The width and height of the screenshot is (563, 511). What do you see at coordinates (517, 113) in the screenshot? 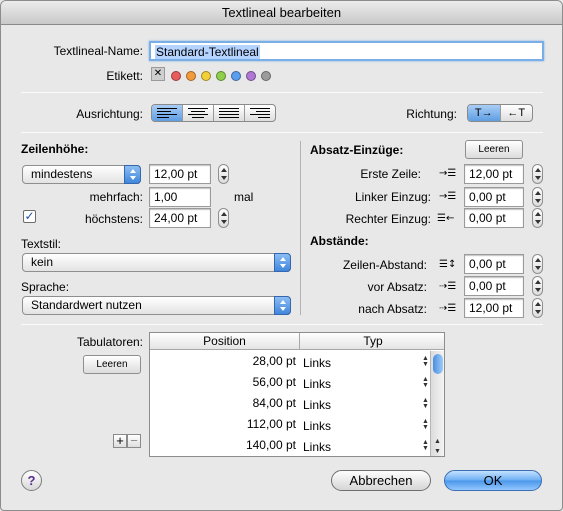
I see `rtl-button: ←T` at bounding box center [517, 113].